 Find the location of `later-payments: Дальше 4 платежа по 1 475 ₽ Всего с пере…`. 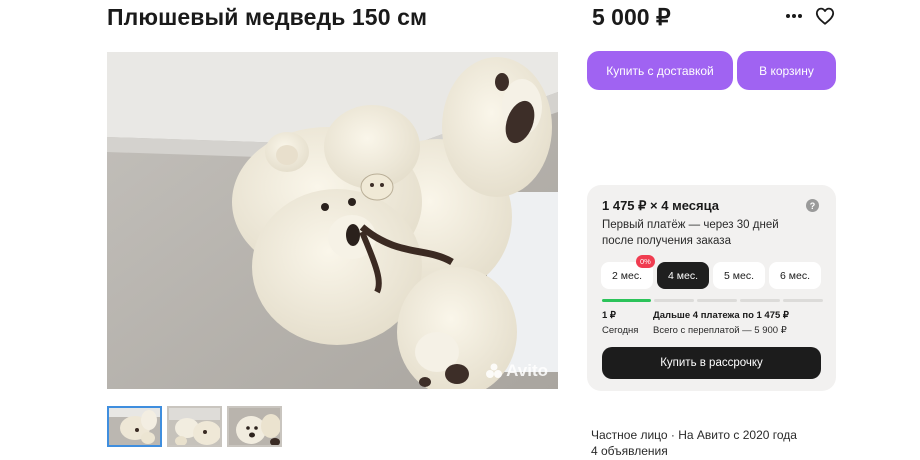

later-payments: Дальше 4 платежа по 1 475 ₽ Всего с пере… is located at coordinates (721, 323).